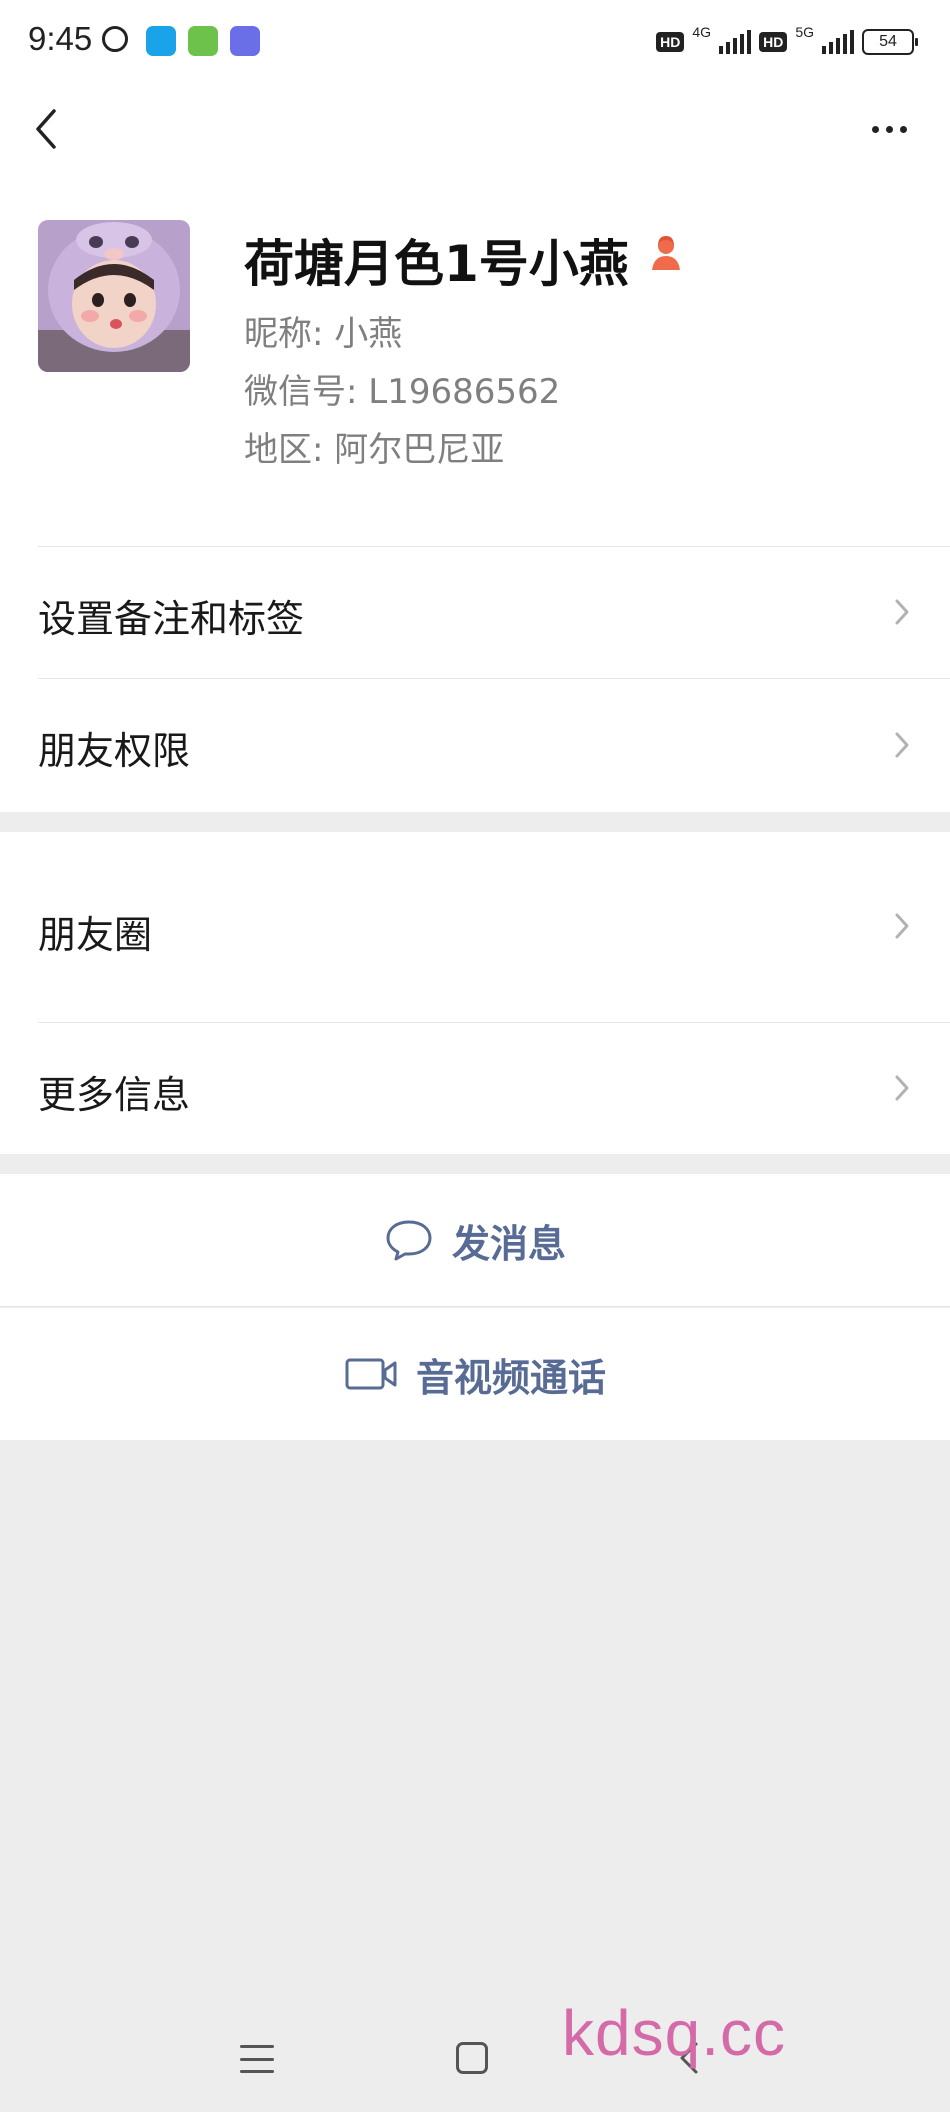  What do you see at coordinates (114, 1095) in the screenshot?
I see `more-info-label: 更多信息` at bounding box center [114, 1095].